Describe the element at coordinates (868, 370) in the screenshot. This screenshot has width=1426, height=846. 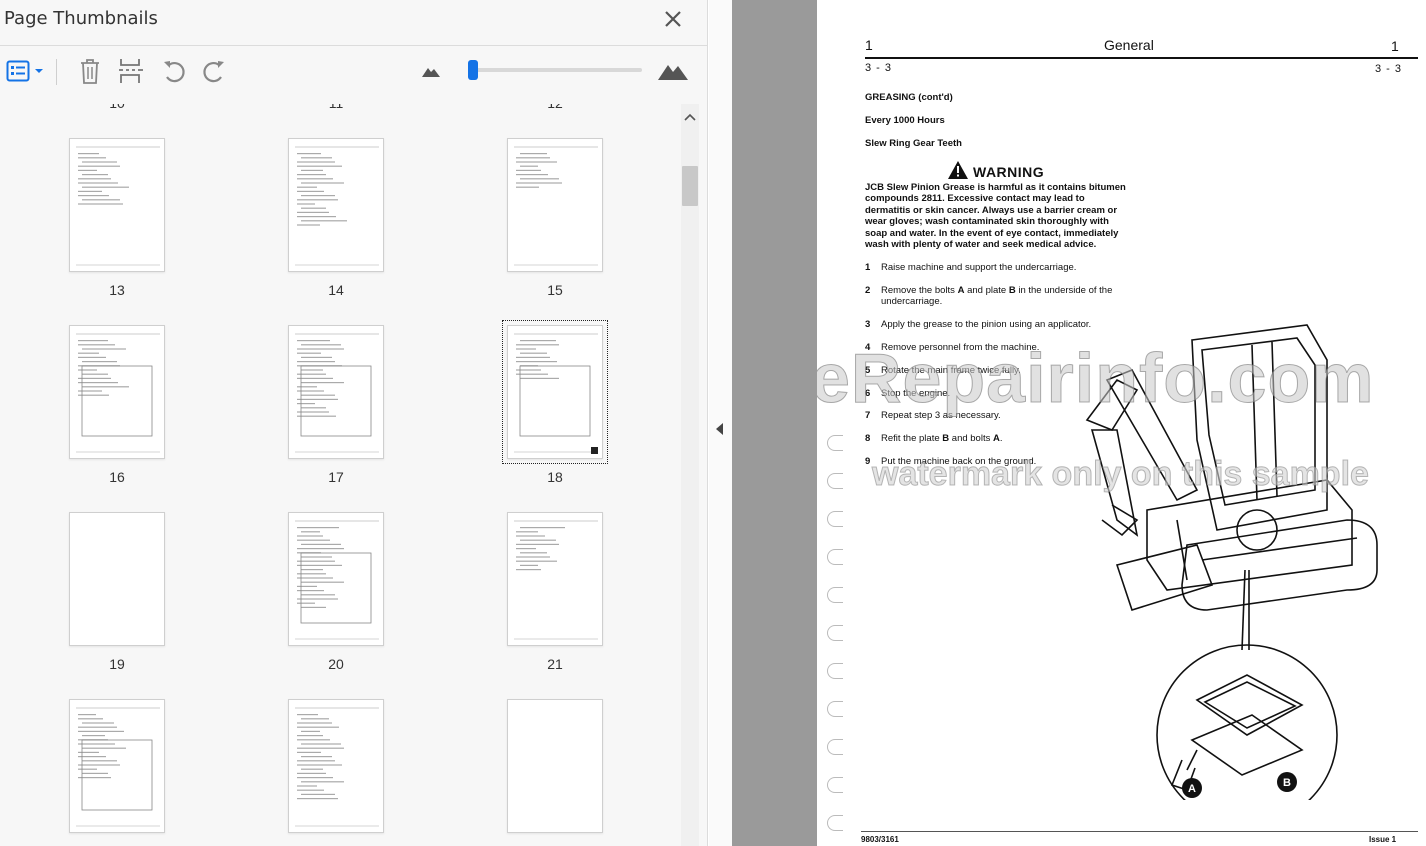
I see `step-number: 5` at that location.